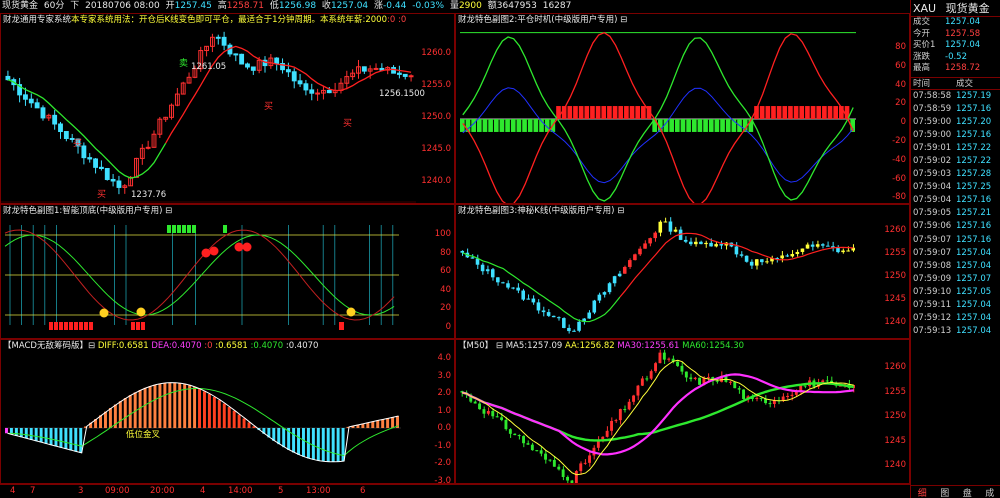  What do you see at coordinates (932, 226) in the screenshot?
I see `tick-time: 07:59:06` at bounding box center [932, 226].